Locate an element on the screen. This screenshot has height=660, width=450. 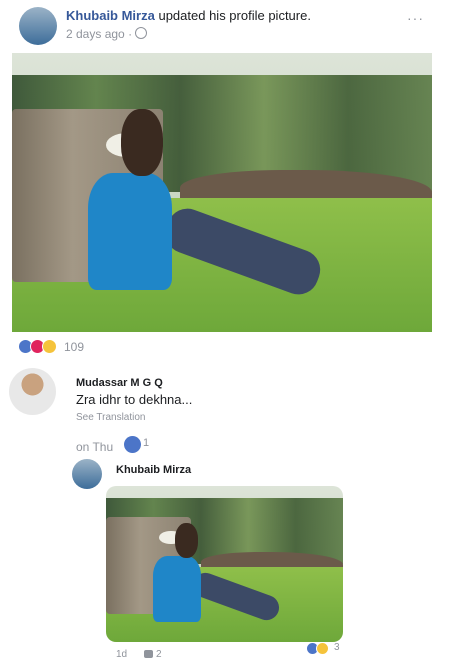
reply-reaction-count: 3 is located at coordinates (337, 647).